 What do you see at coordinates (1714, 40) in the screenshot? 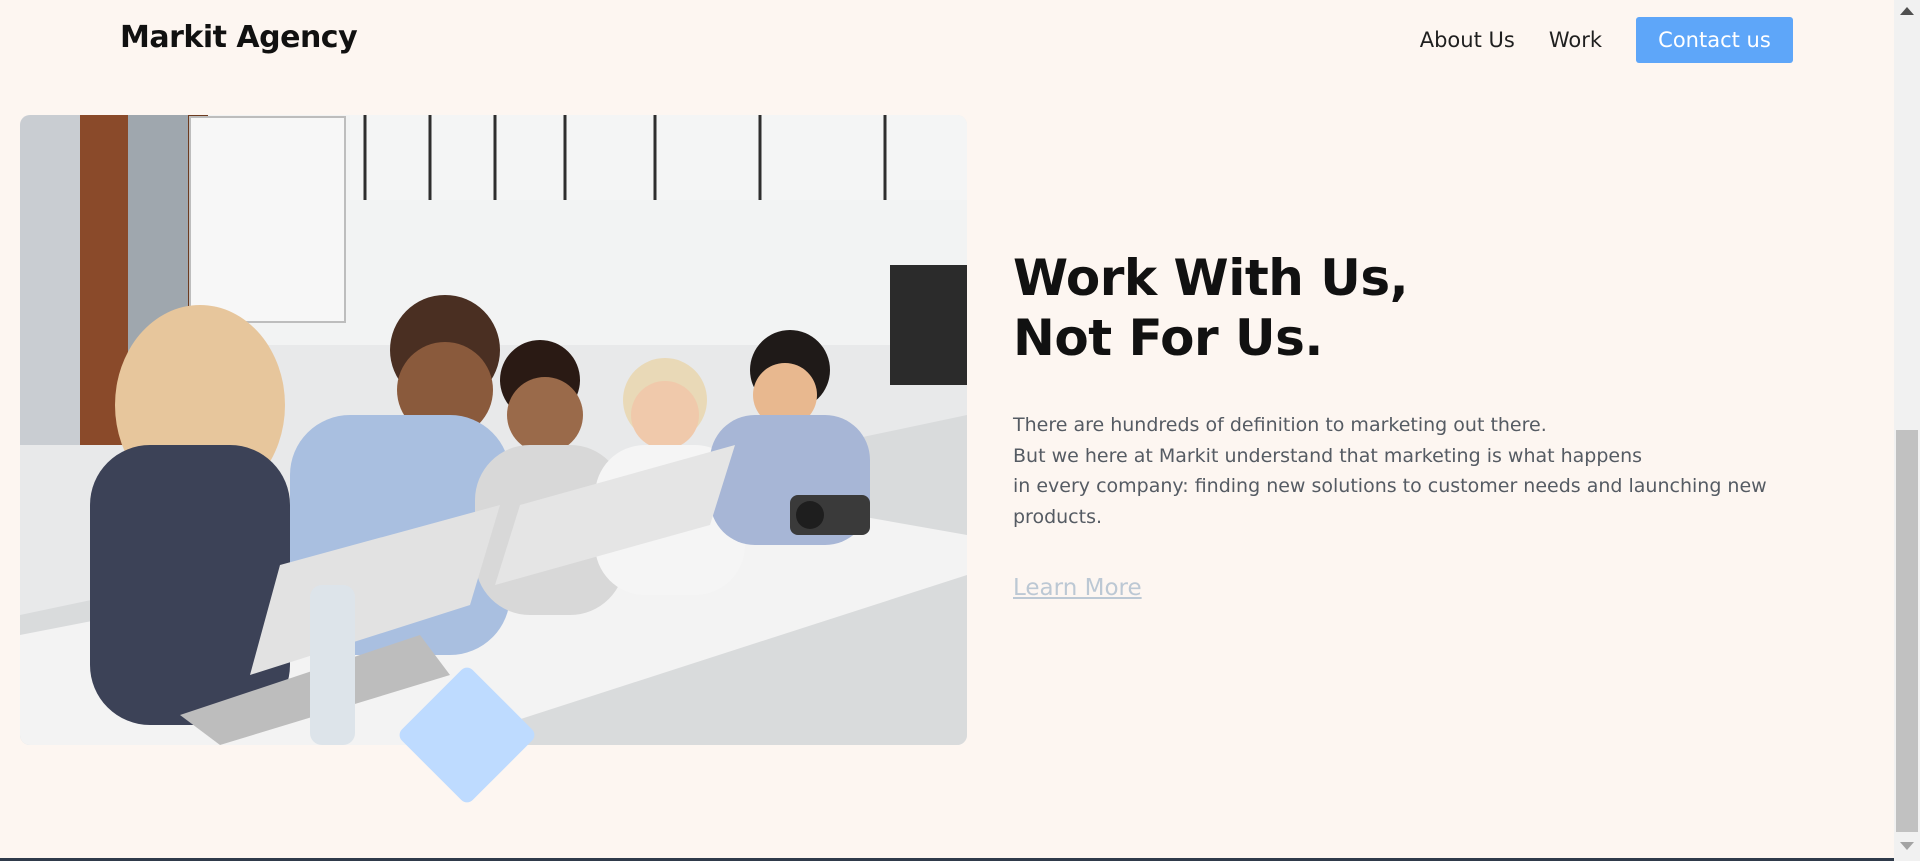
I see `contact-button: Contact us` at bounding box center [1714, 40].